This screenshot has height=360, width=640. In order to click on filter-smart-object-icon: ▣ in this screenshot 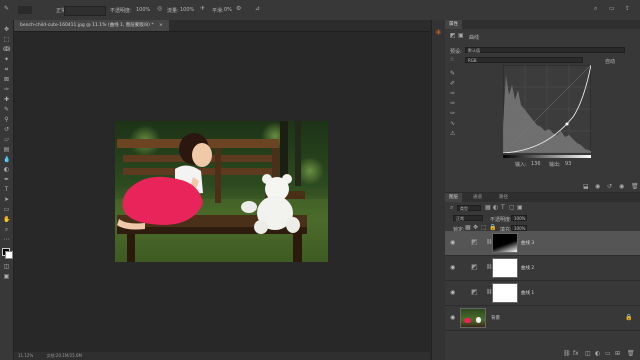, I will do `click(520, 207)`.